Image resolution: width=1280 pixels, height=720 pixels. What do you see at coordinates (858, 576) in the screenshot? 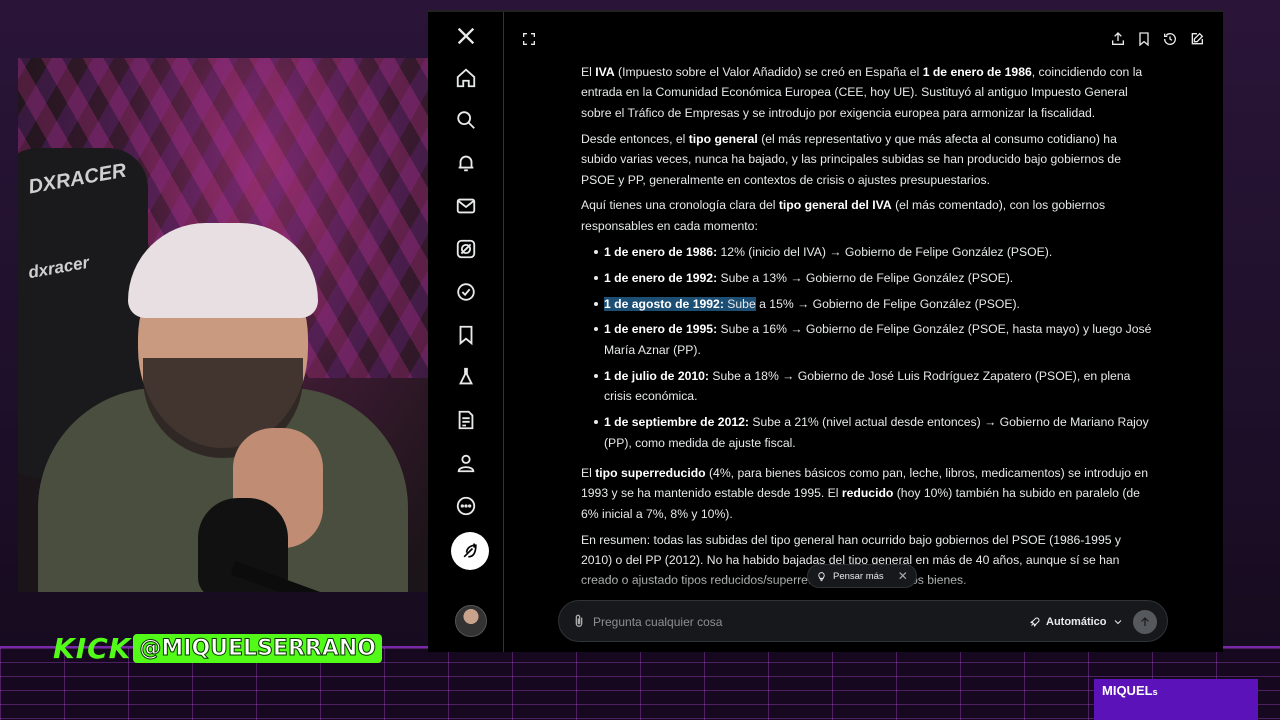
I see `think-more-label: Pensar más` at bounding box center [858, 576].